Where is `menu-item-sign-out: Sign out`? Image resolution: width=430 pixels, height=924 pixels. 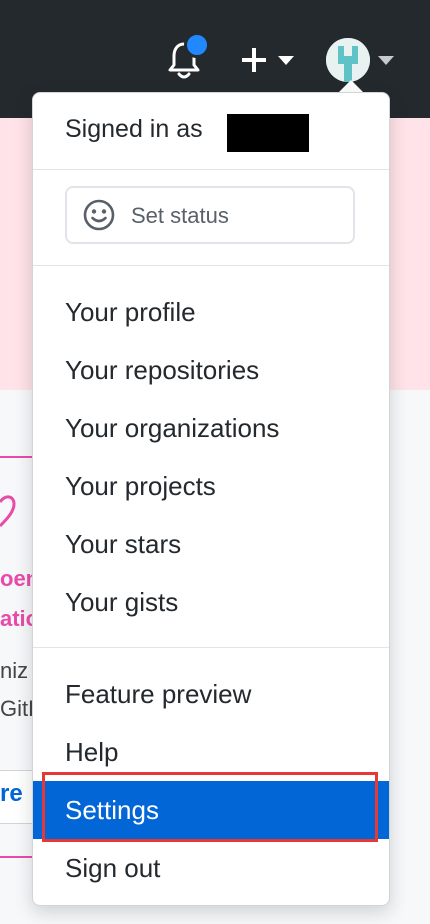
menu-item-sign-out: Sign out is located at coordinates (211, 868).